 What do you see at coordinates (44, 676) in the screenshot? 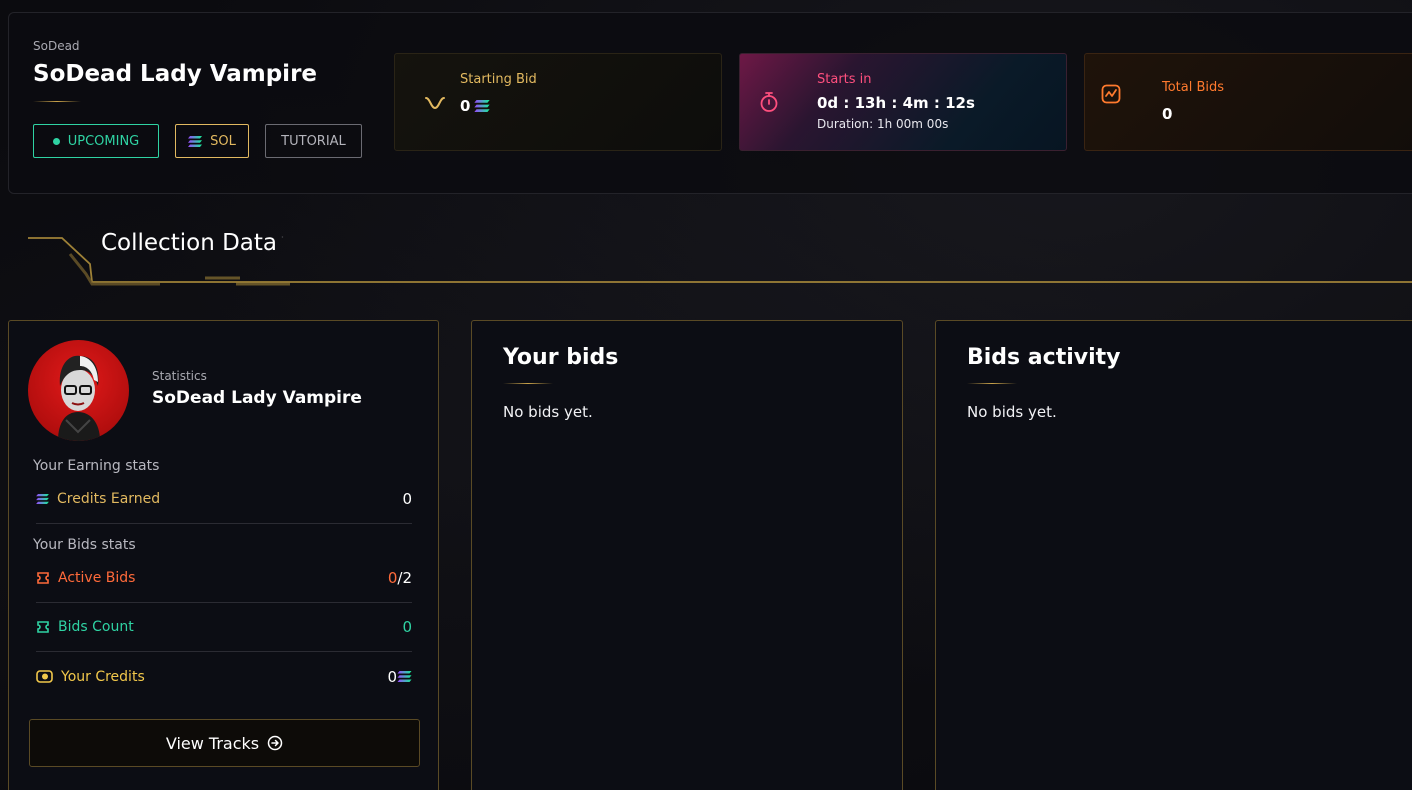
I see `wallet-icon` at bounding box center [44, 676].